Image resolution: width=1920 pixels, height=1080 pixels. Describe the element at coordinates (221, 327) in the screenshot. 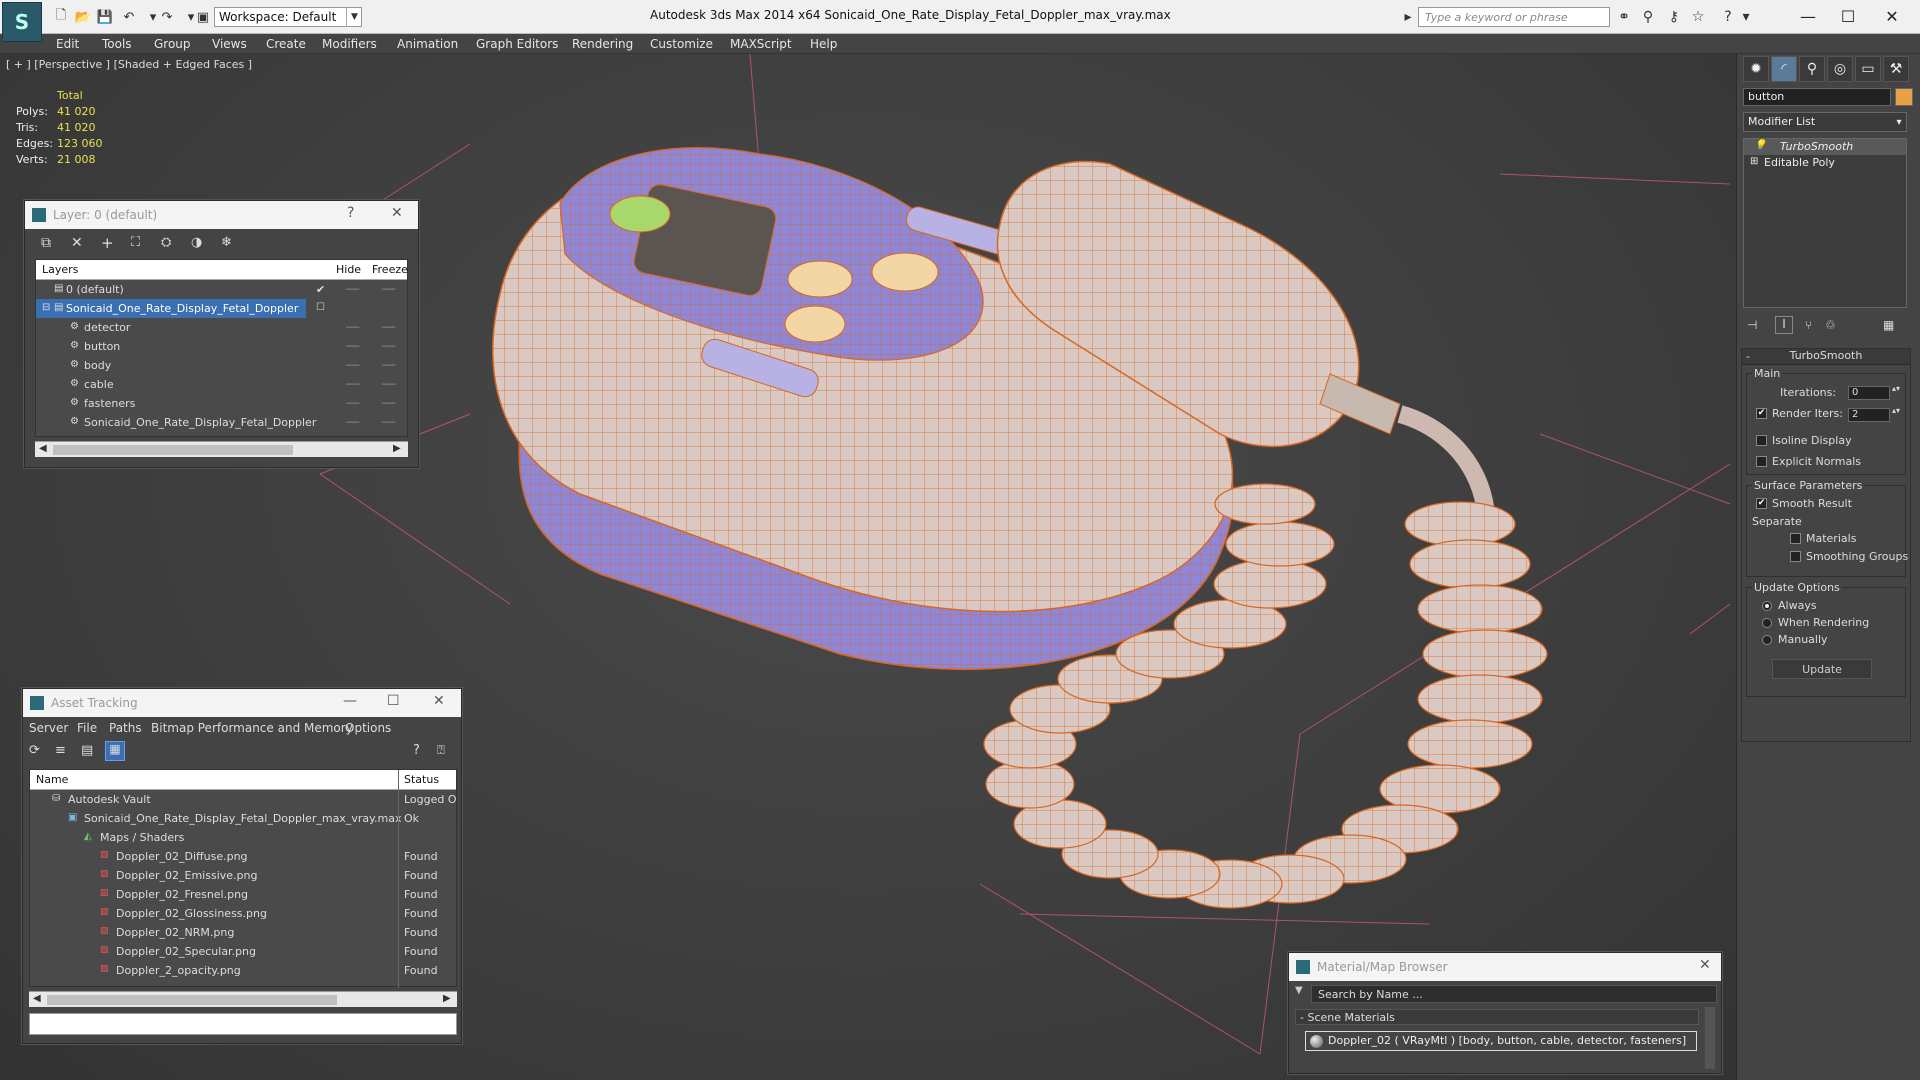

I see `layer-object-row: ⚙ detector ── ──` at that location.